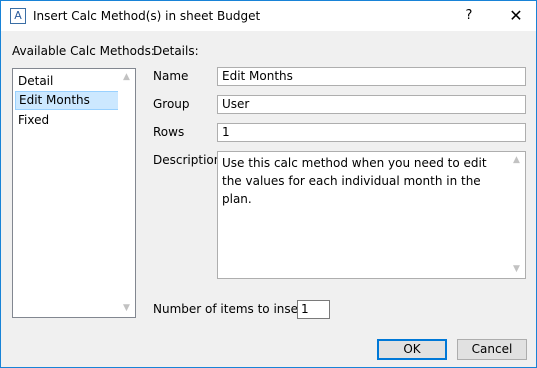  Describe the element at coordinates (371, 104) in the screenshot. I see `group-field: User` at that location.